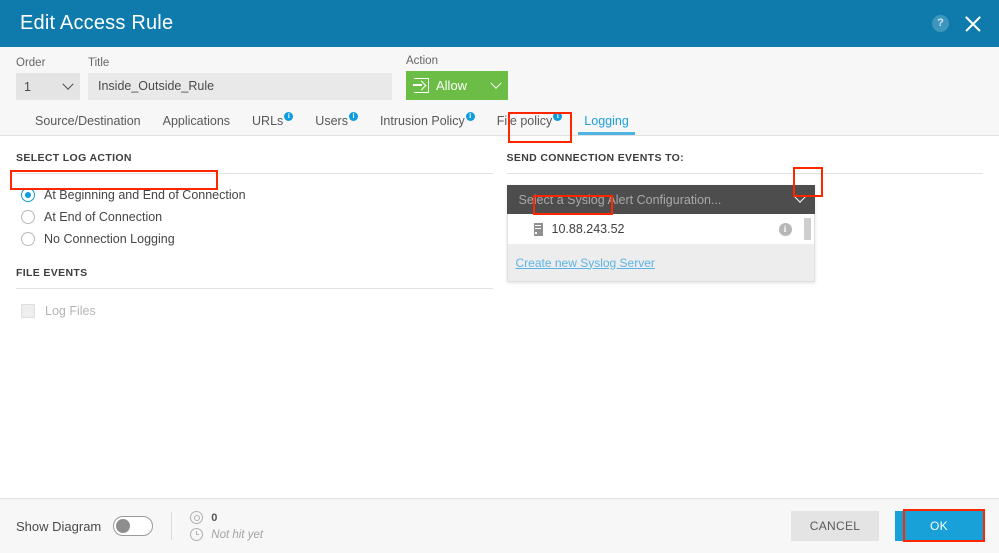 This screenshot has height=553, width=999. Describe the element at coordinates (660, 263) in the screenshot. I see `syslog-dropdown-footer: Create new Syslog Server` at that location.